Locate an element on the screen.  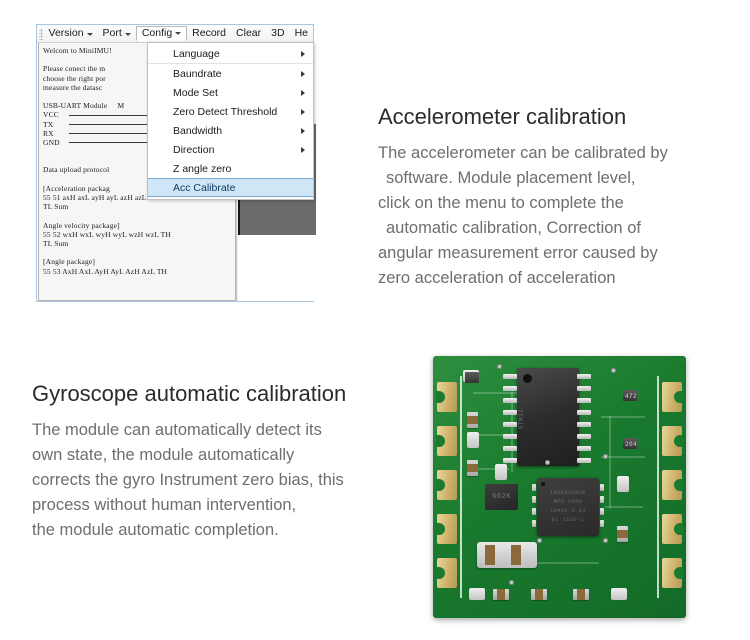
dropdown-item-z-angle-zero: Z angle zero is located at coordinates (230, 168).